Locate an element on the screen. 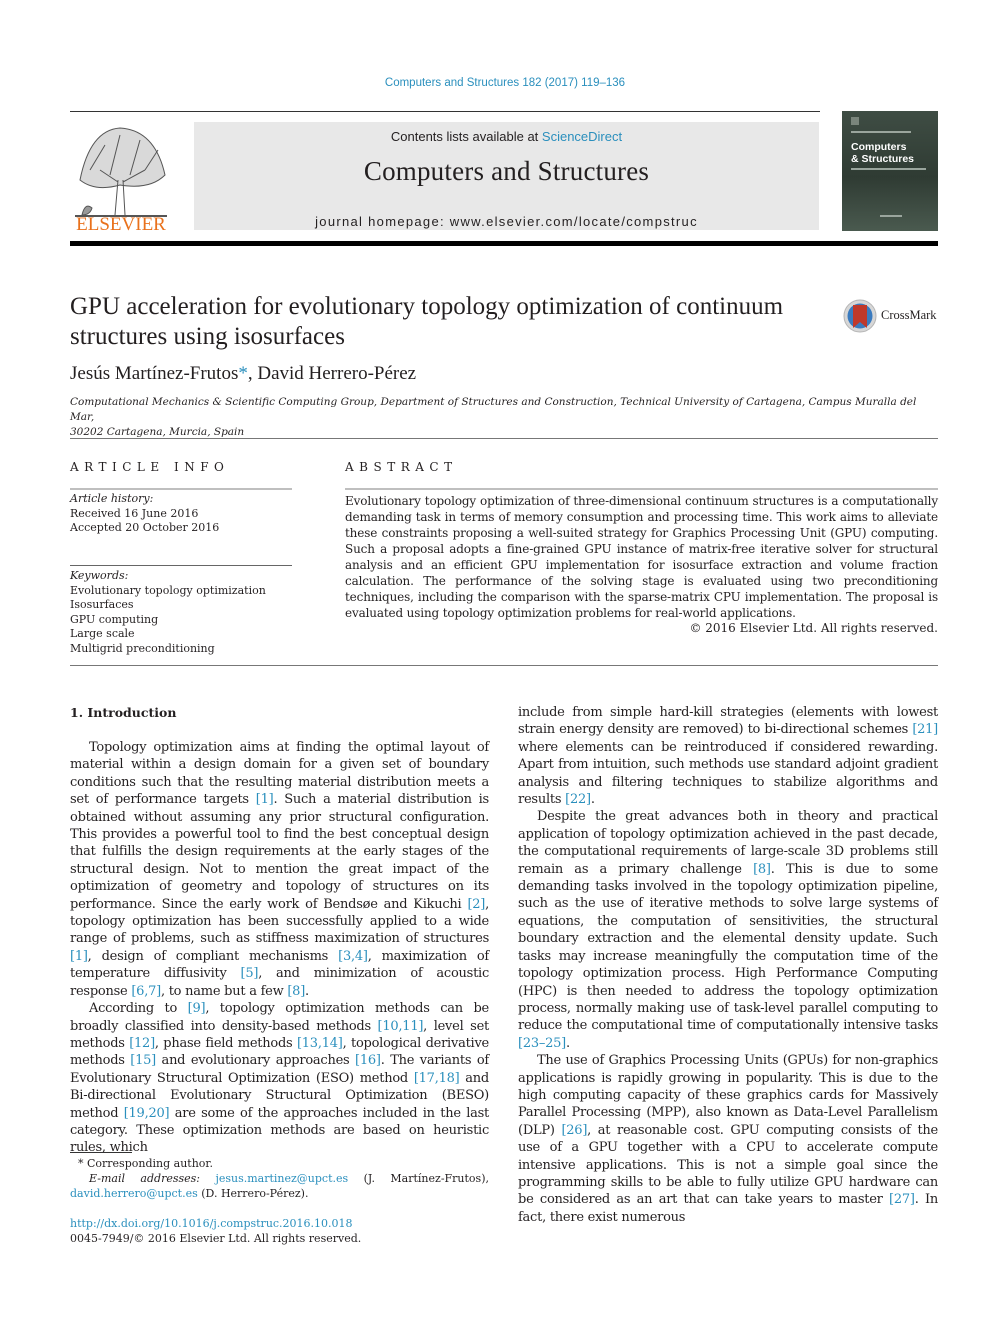  crossmark-icon is located at coordinates (860, 316).